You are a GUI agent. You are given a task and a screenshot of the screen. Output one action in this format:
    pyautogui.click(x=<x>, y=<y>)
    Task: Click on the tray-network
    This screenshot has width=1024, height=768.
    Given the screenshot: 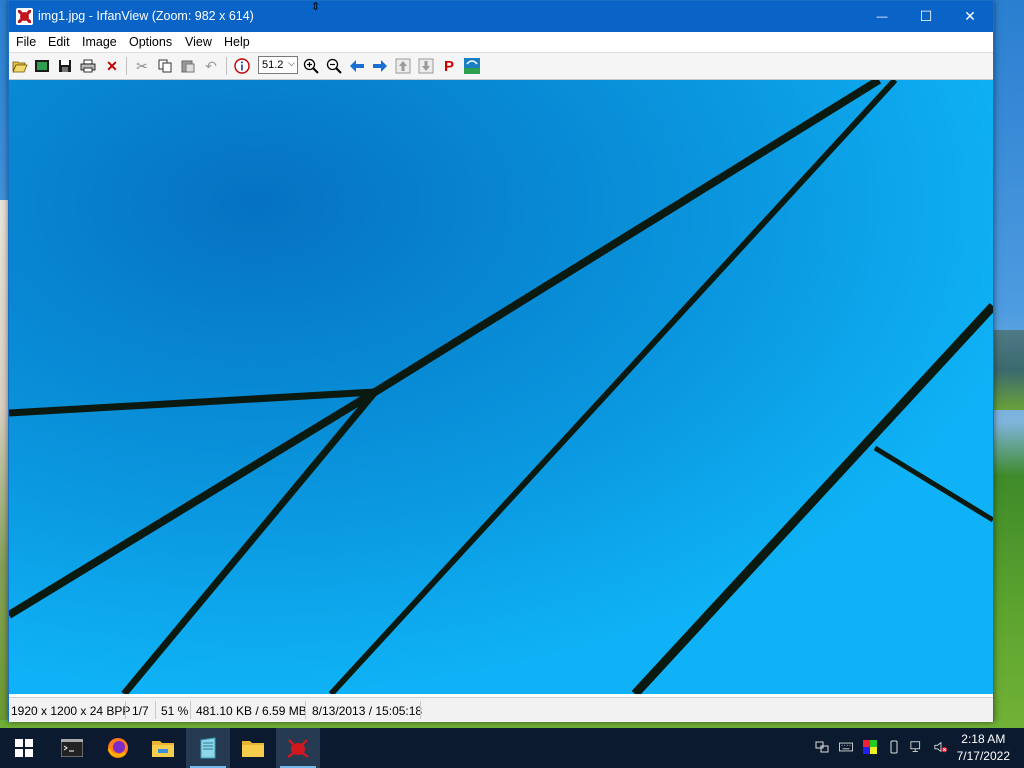 What is the action you would take?
    pyautogui.click(x=822, y=747)
    